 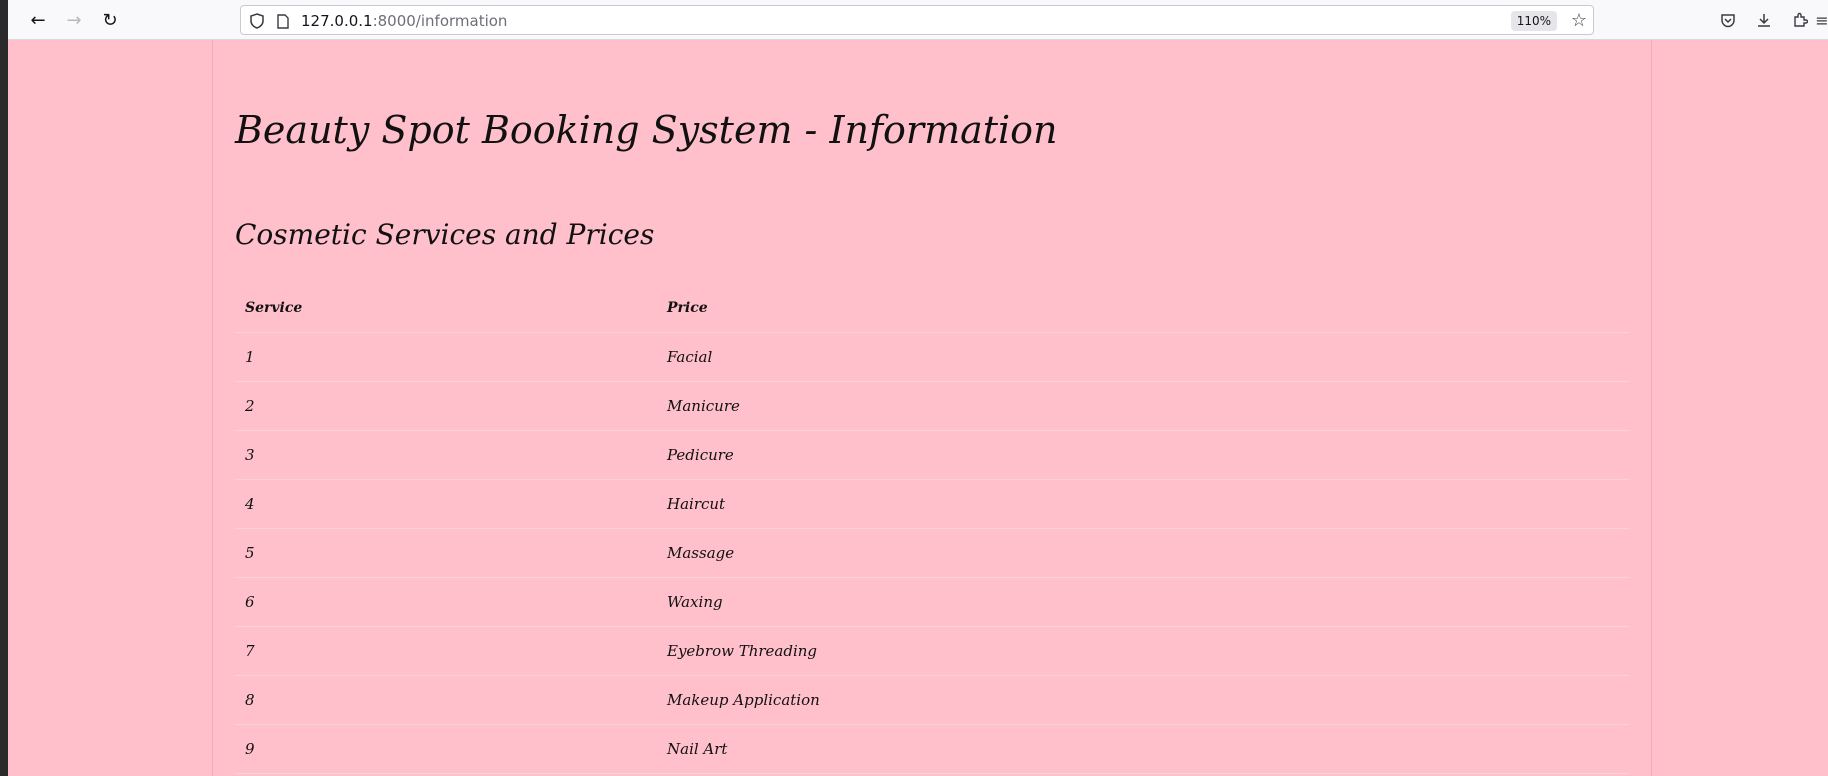 What do you see at coordinates (446, 406) in the screenshot?
I see `service-cell: 2` at bounding box center [446, 406].